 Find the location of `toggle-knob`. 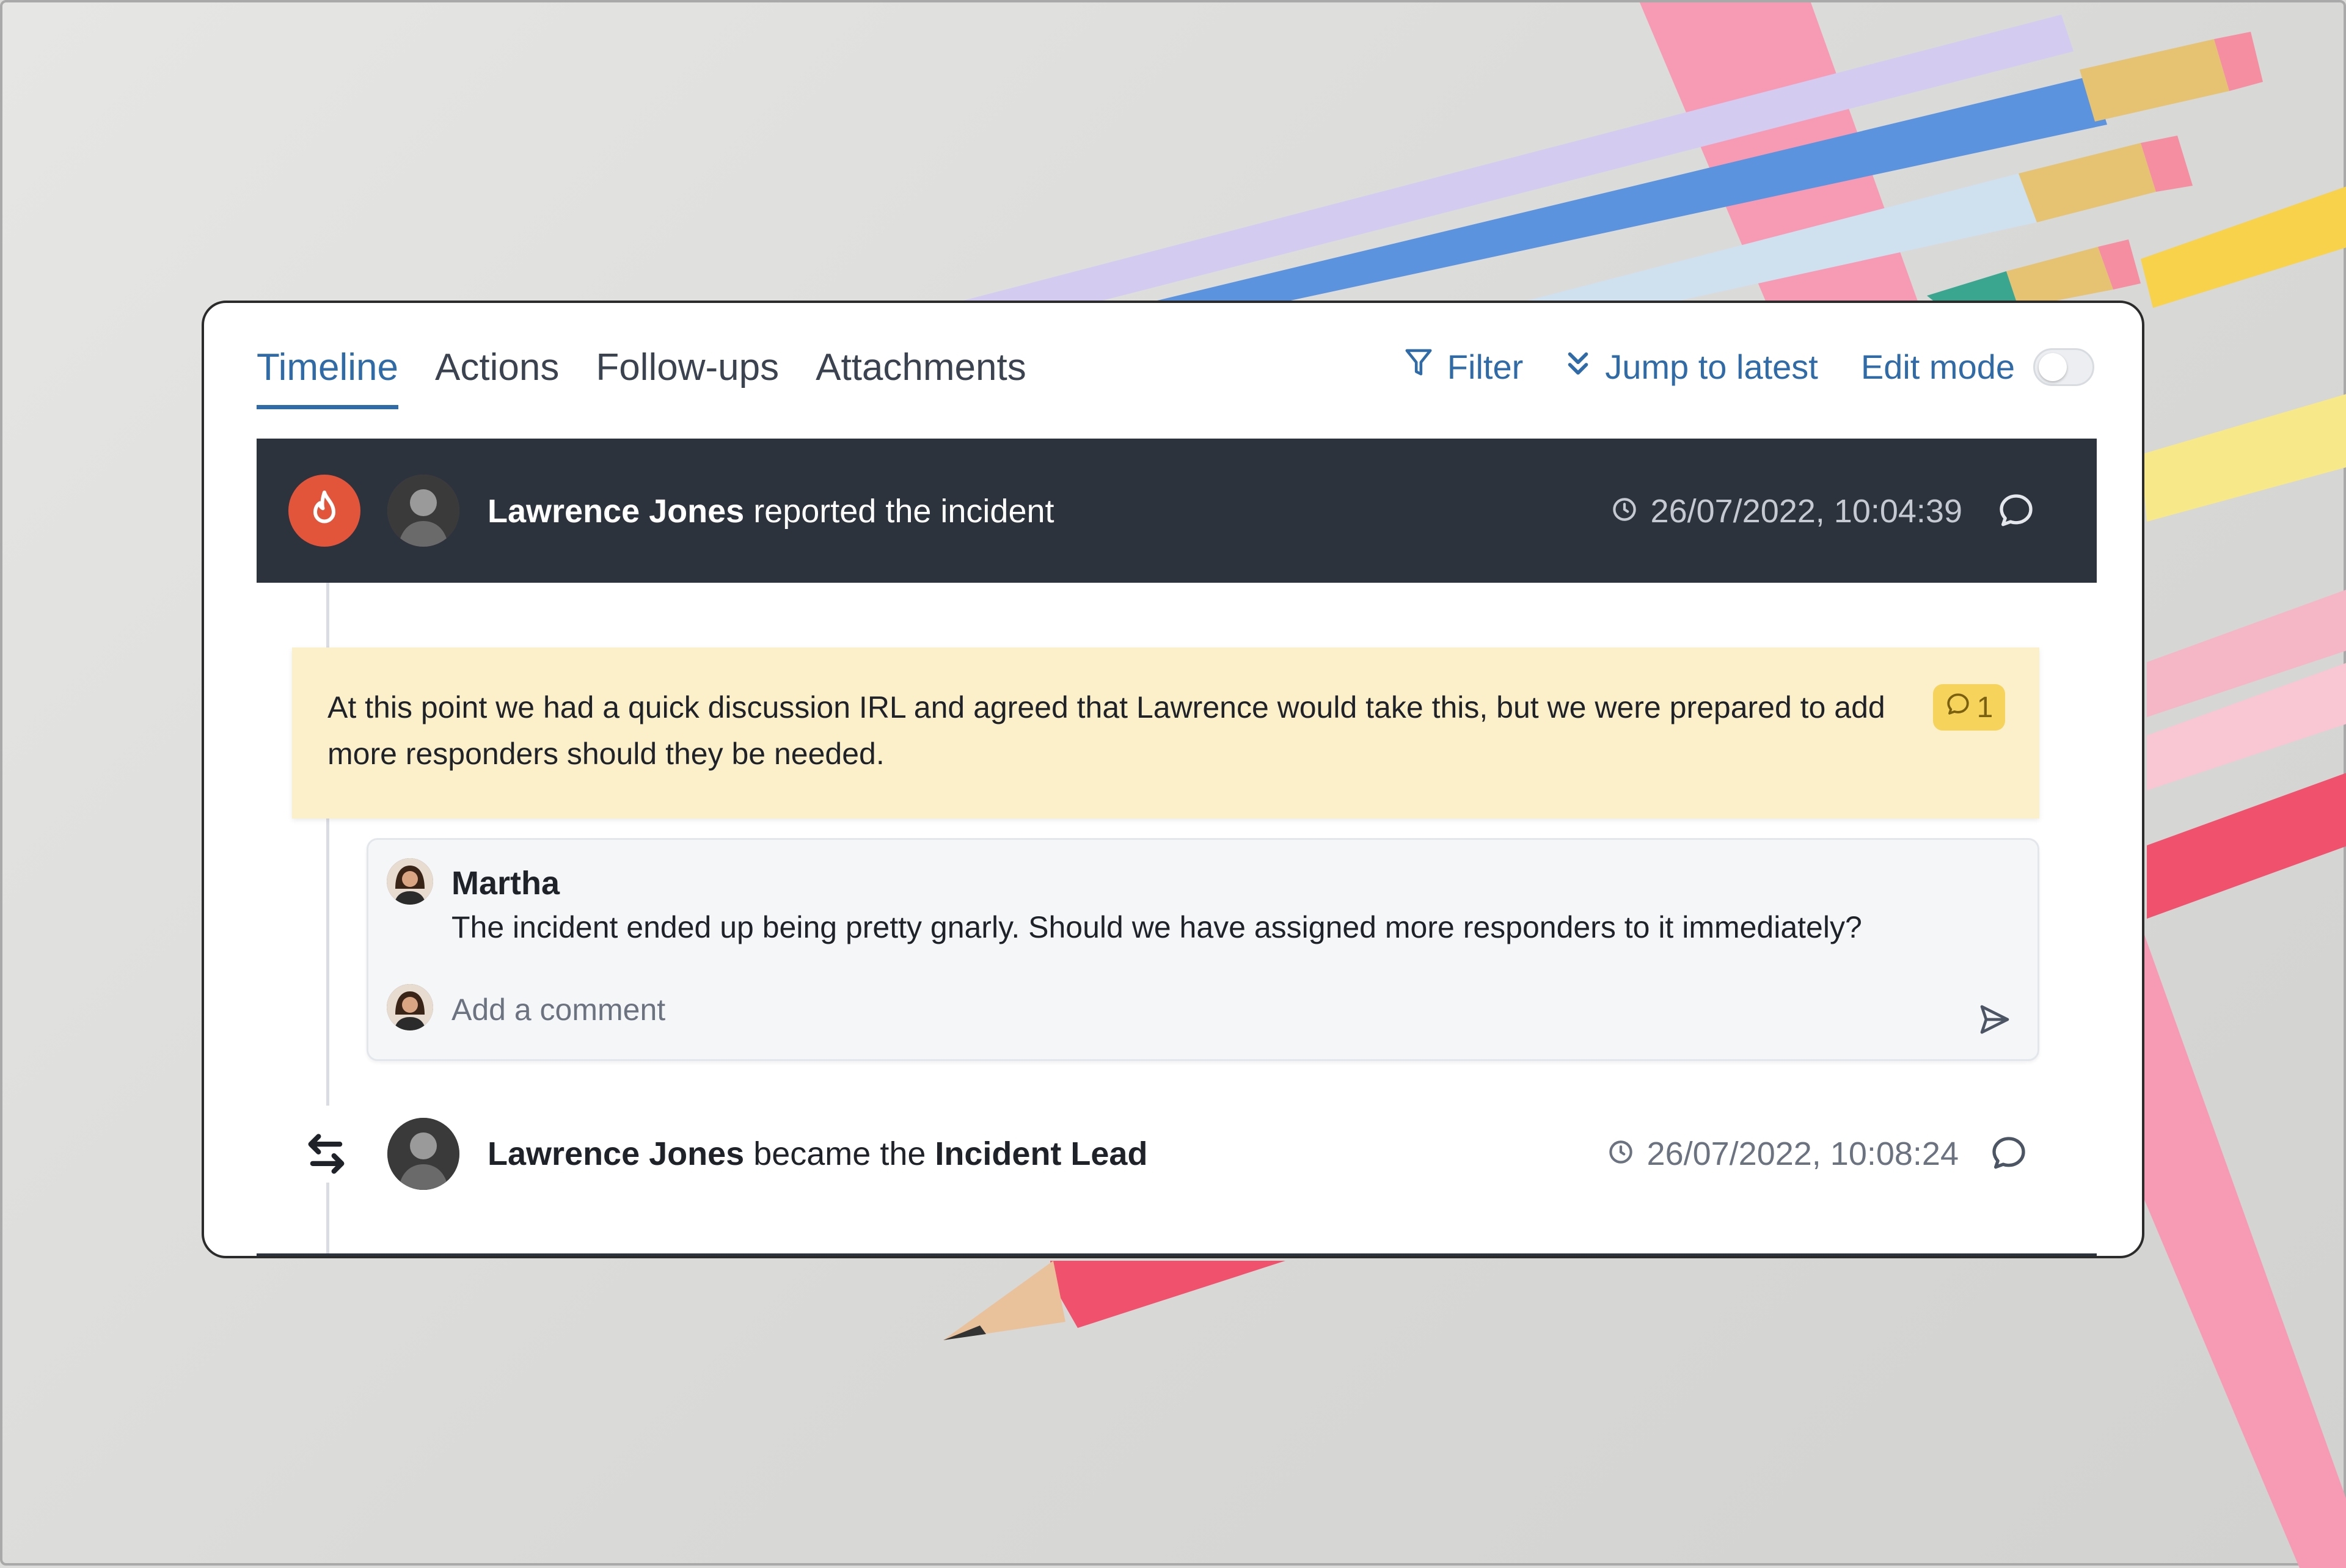

toggle-knob is located at coordinates (2053, 366).